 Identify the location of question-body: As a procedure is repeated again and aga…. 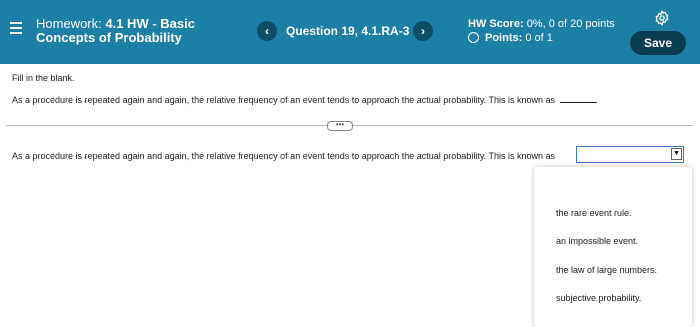
(284, 100).